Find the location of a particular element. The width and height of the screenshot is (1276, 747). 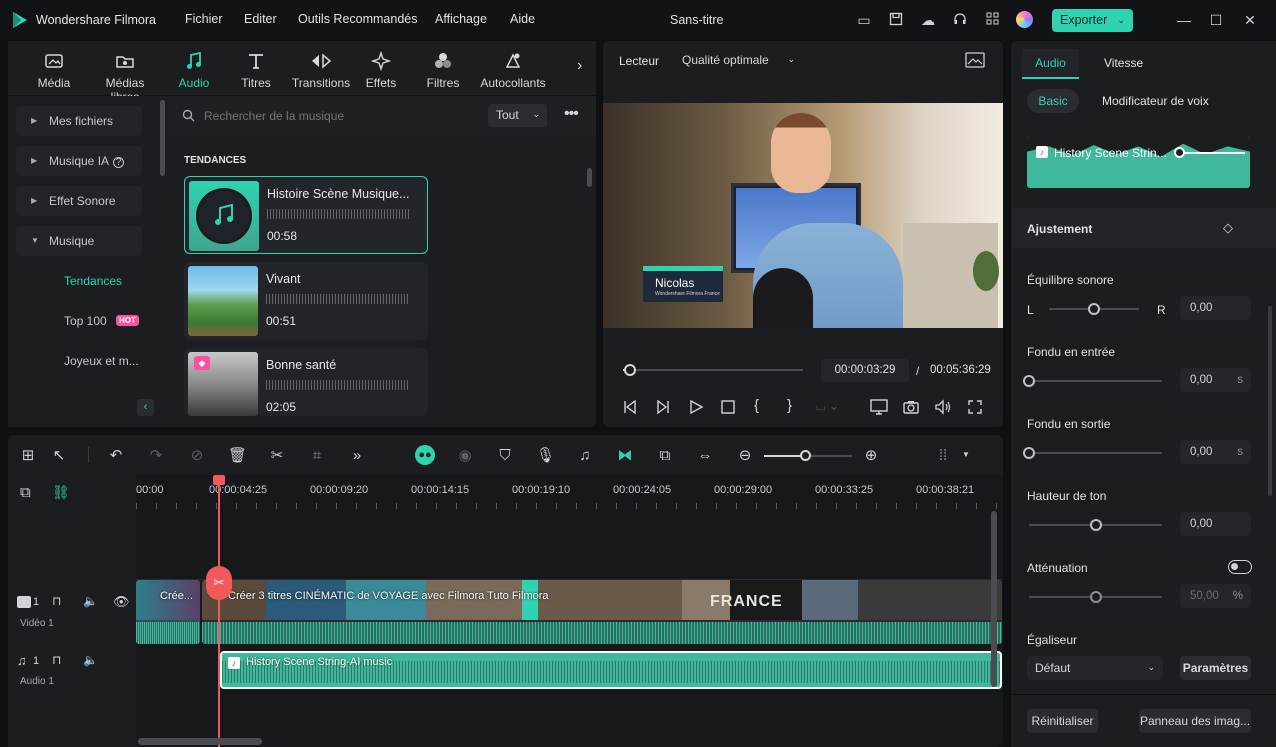

reset-button: Réinitialiser is located at coordinates (1062, 721).